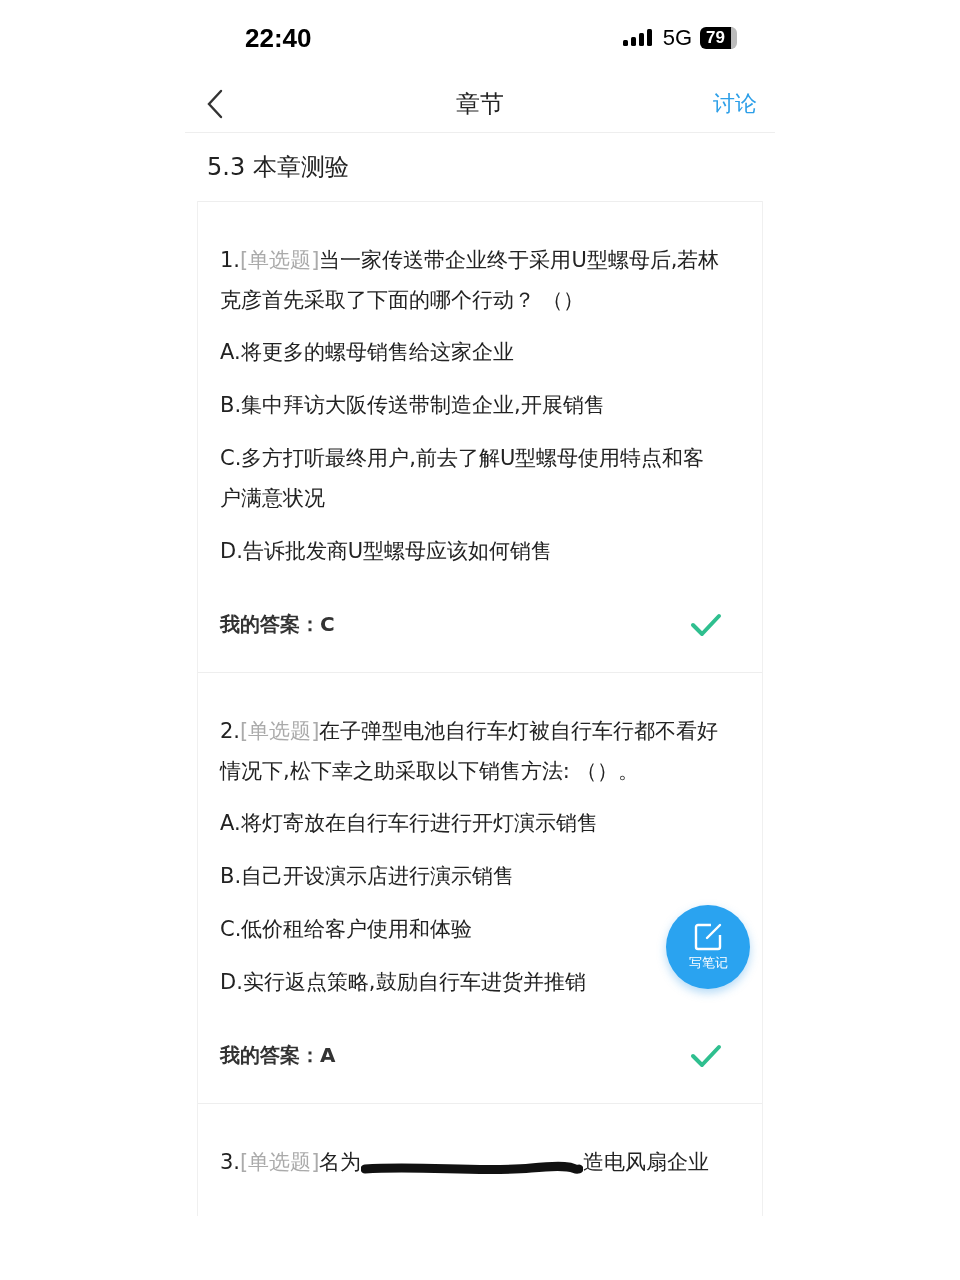 This screenshot has height=1280, width=960. Describe the element at coordinates (718, 38) in the screenshot. I see `battery-icon: 79` at that location.